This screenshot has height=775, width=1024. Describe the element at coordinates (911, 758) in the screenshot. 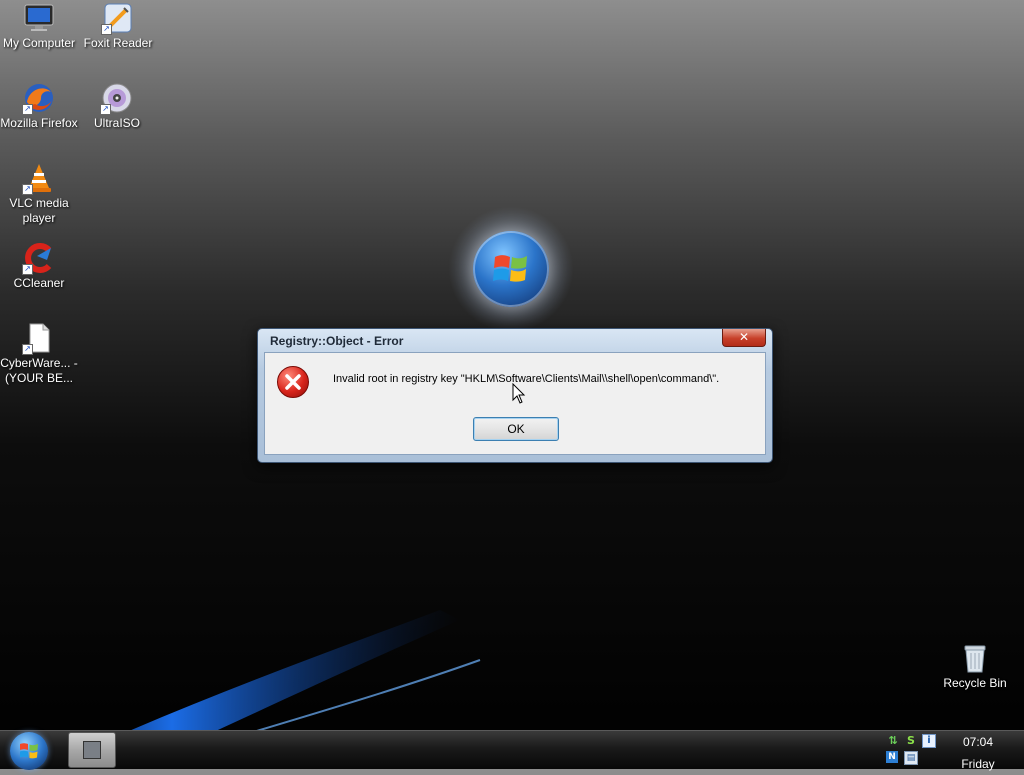

I see `monitor-icon: ▤` at that location.